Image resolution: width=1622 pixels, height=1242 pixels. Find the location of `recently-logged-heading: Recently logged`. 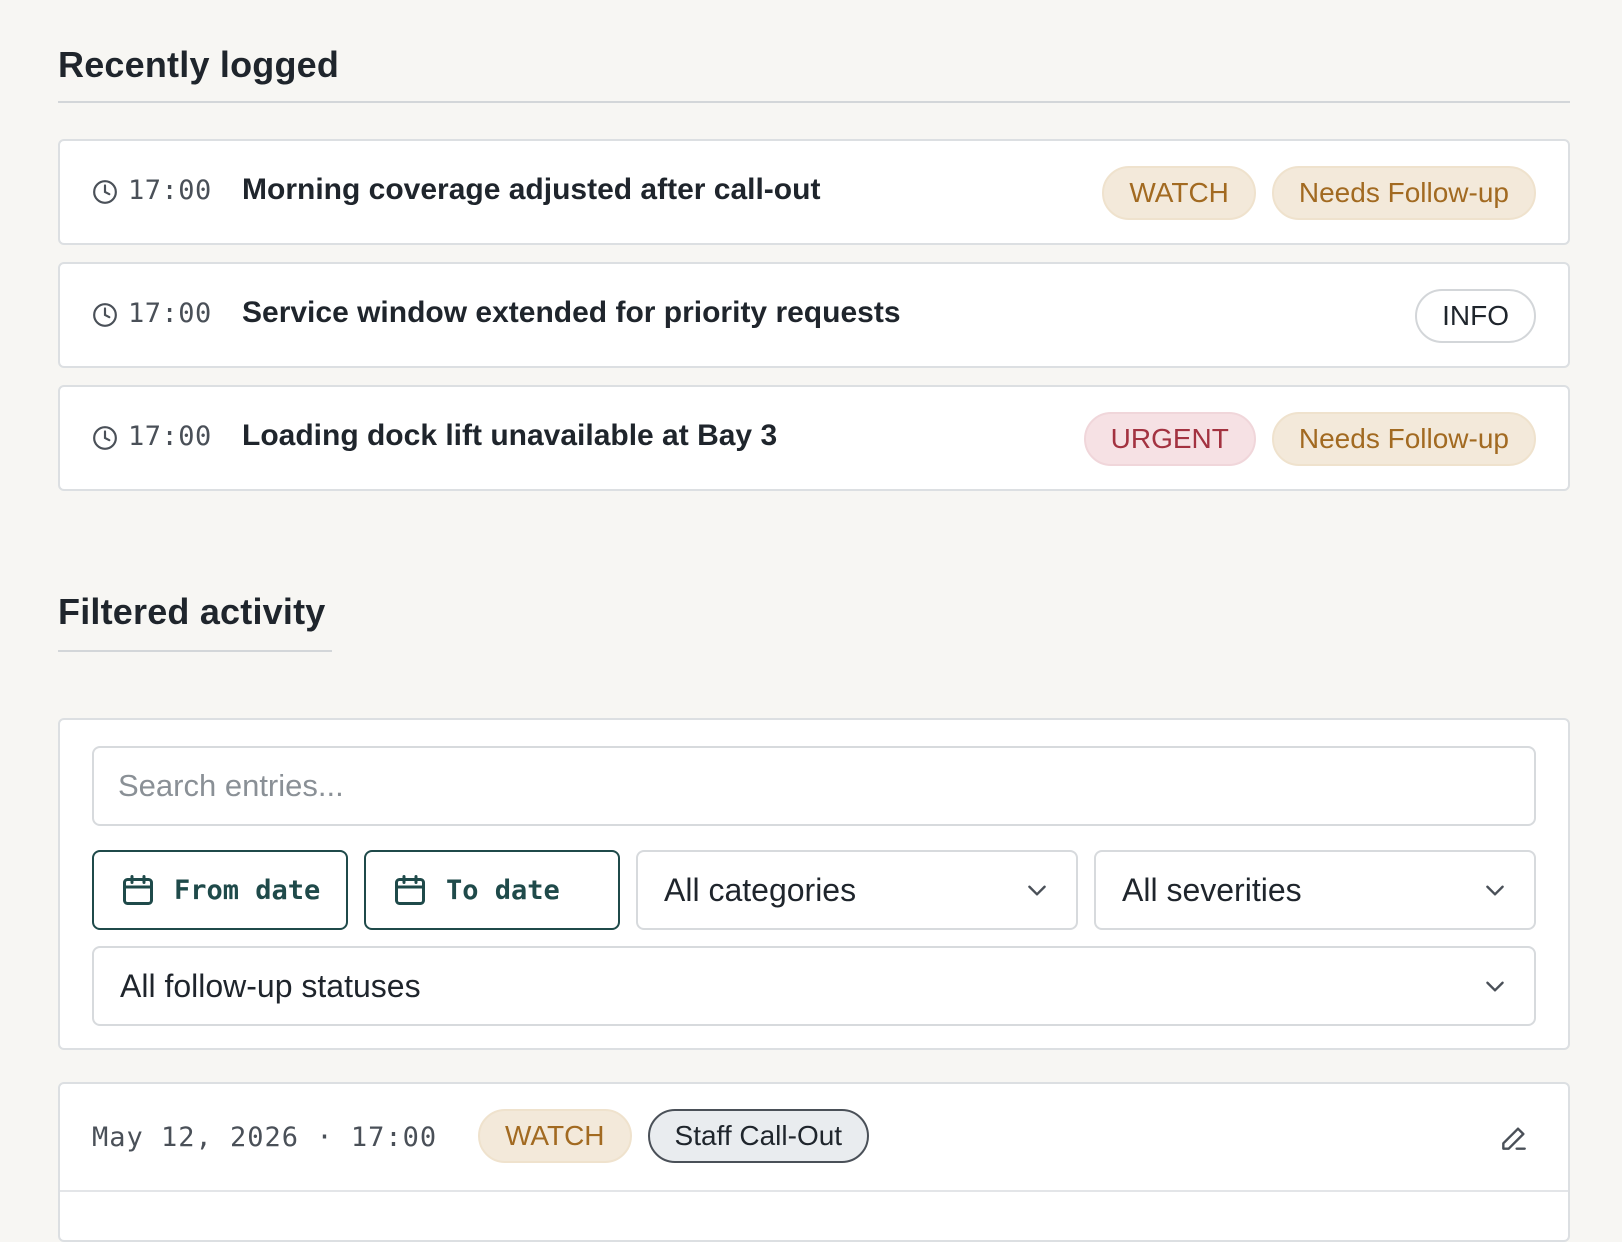

recently-logged-heading: Recently logged is located at coordinates (199, 64).